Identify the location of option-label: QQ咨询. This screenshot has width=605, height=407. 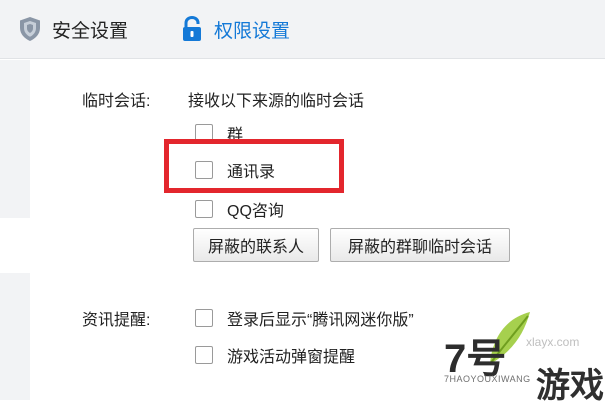
(255, 211).